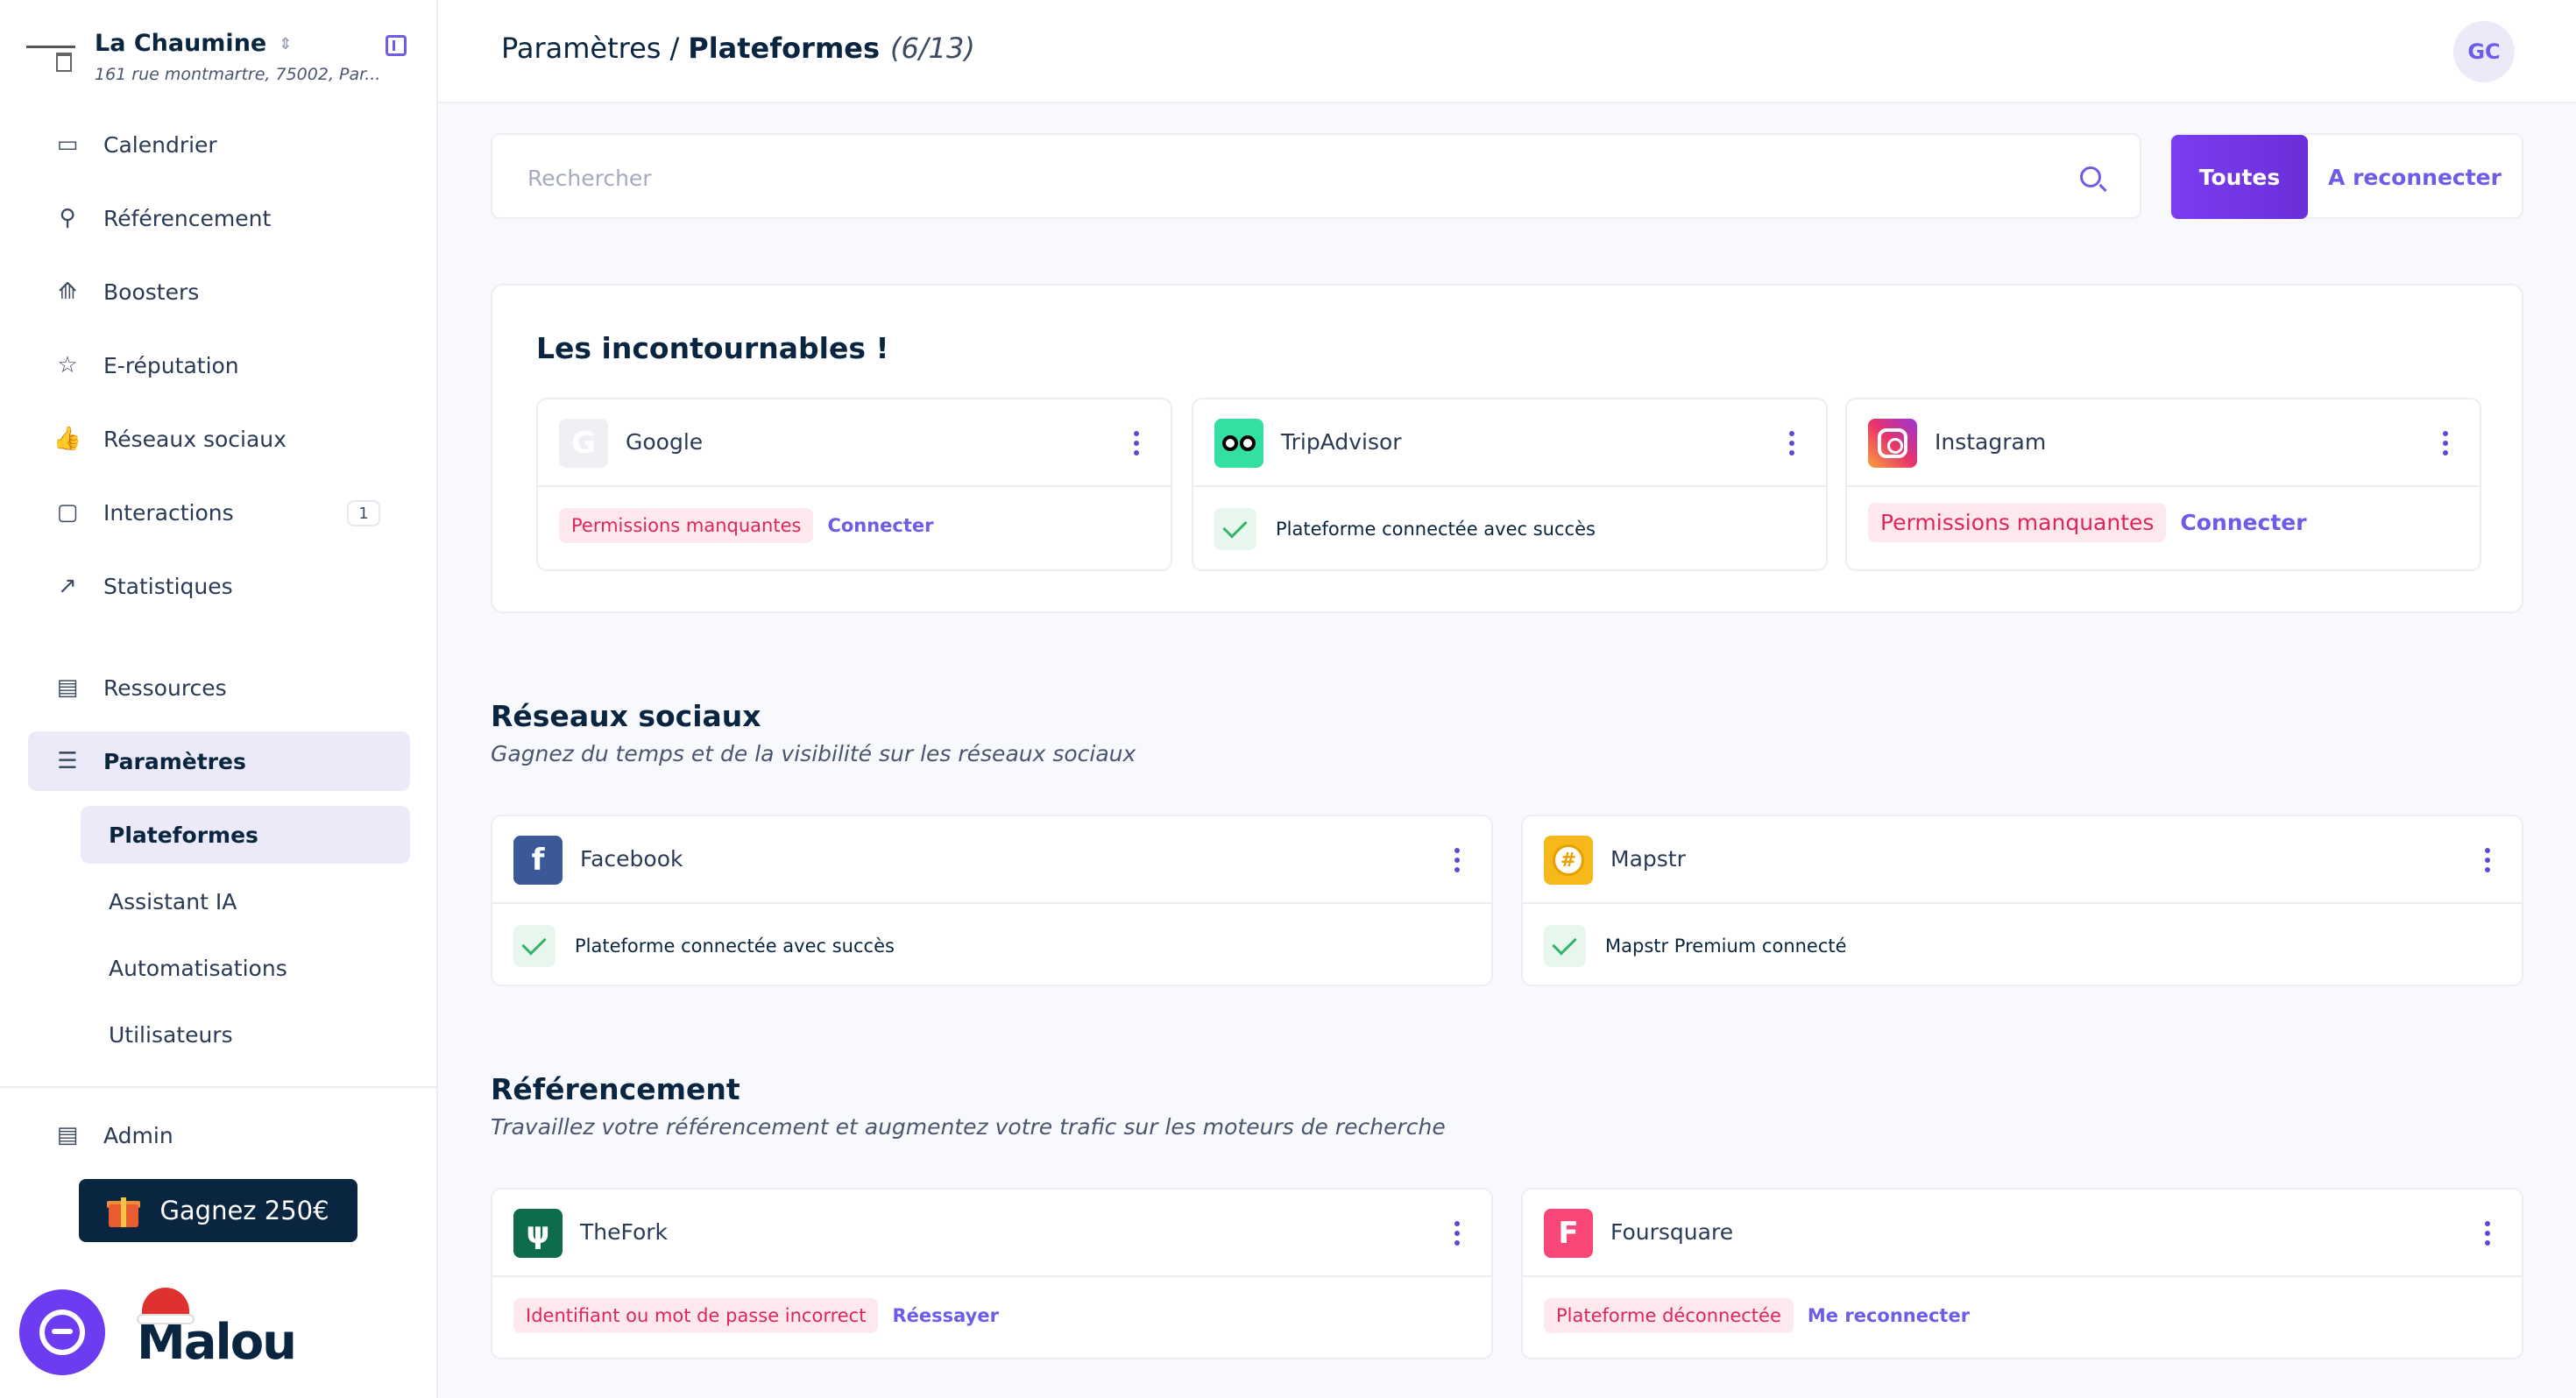  I want to click on breadcrumb: Paramètres / Plateformes (6/13), so click(738, 48).